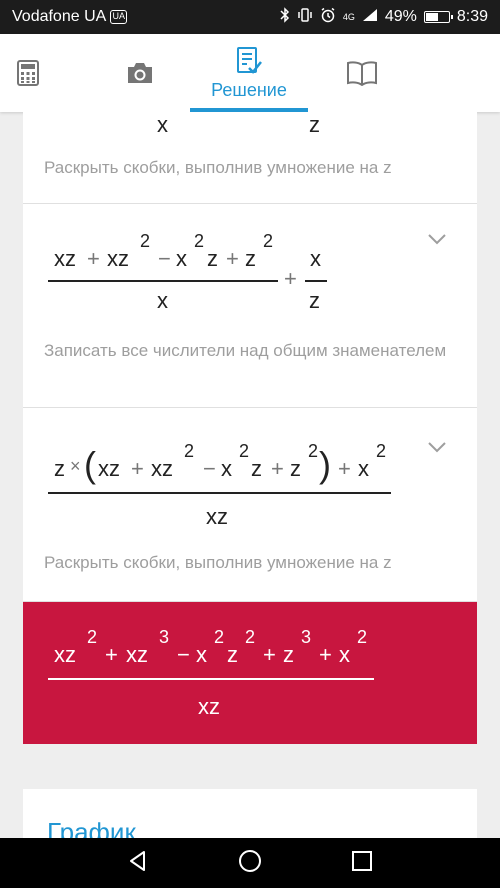  What do you see at coordinates (315, 258) in the screenshot?
I see `numerator: x` at bounding box center [315, 258].